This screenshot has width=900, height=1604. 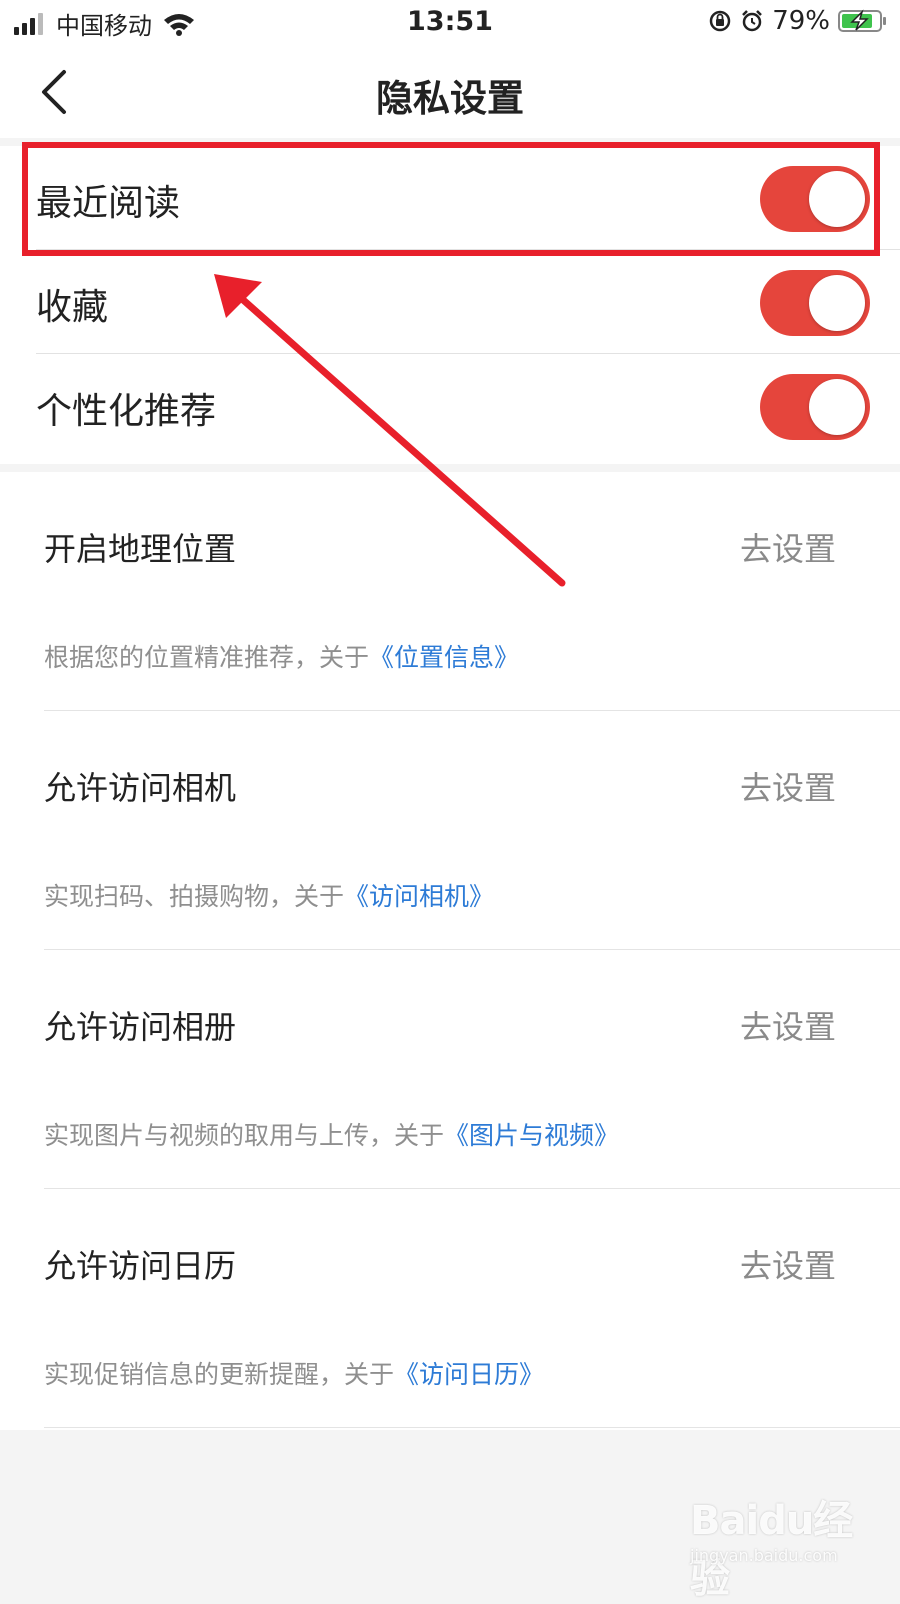 I want to click on photos-settings-button: 去设置, so click(x=788, y=1025).